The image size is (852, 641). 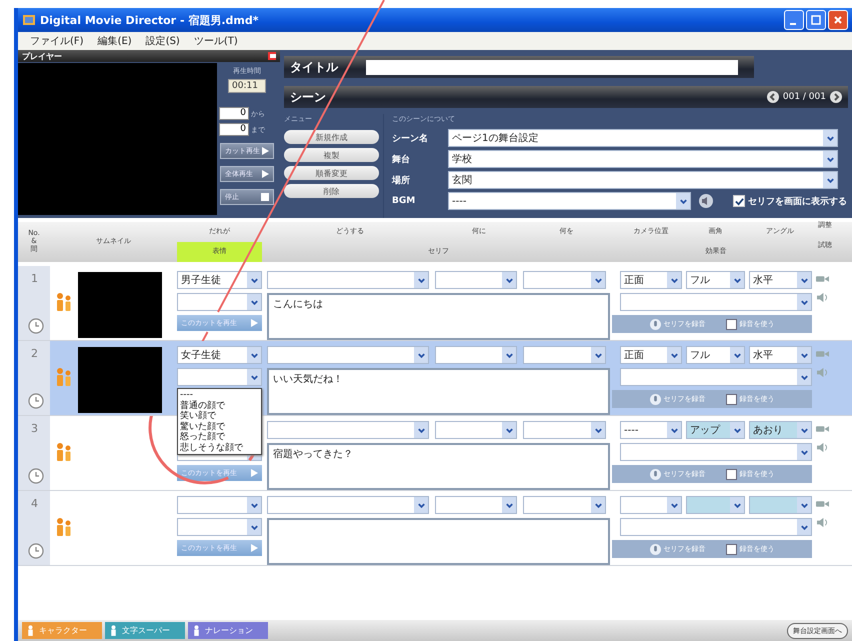 I want to click on close-button, so click(x=838, y=20).